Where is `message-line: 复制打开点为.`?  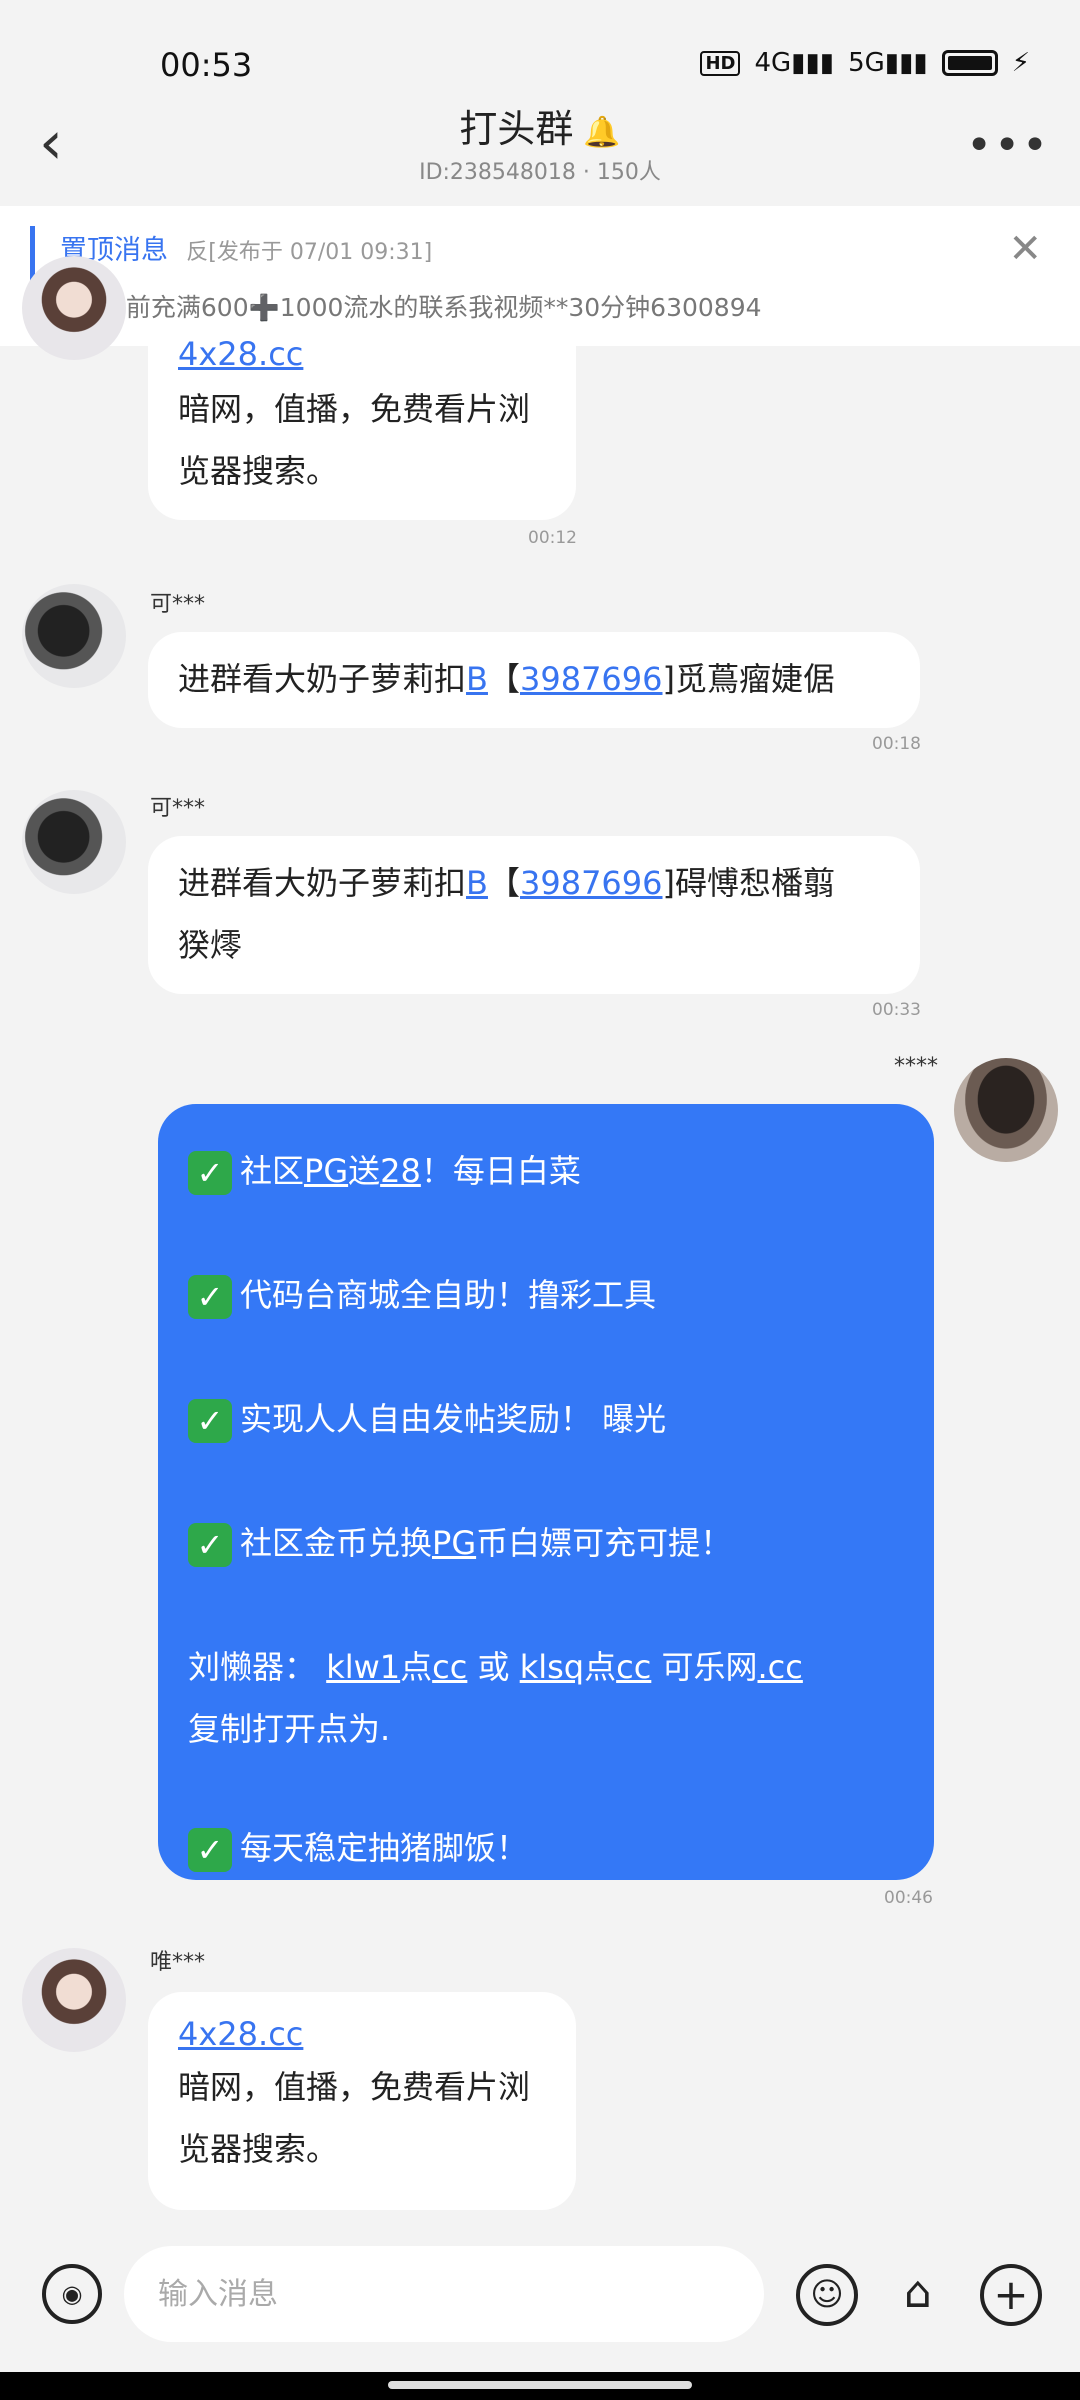 message-line: 复制打开点为. is located at coordinates (289, 1729).